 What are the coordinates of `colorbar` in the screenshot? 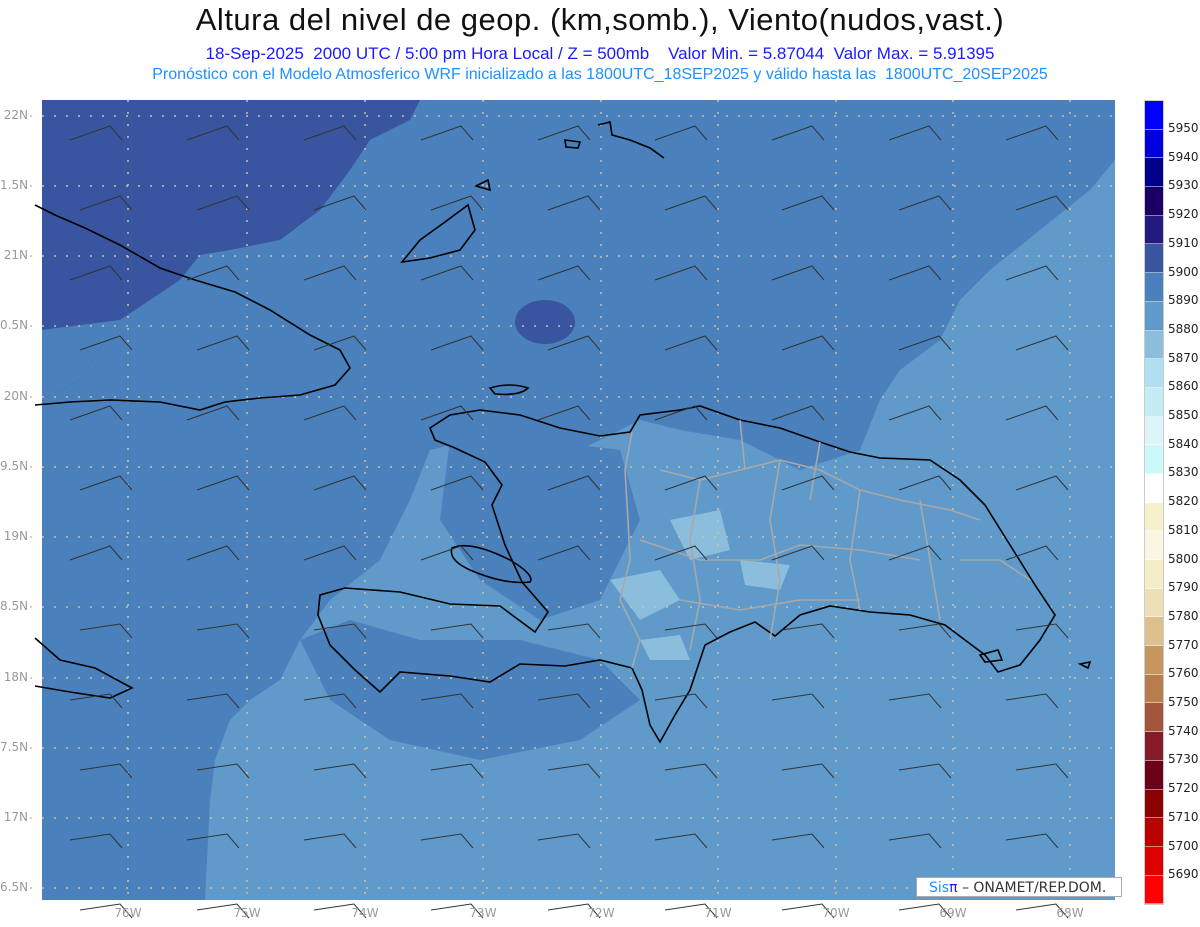 It's located at (1154, 503).